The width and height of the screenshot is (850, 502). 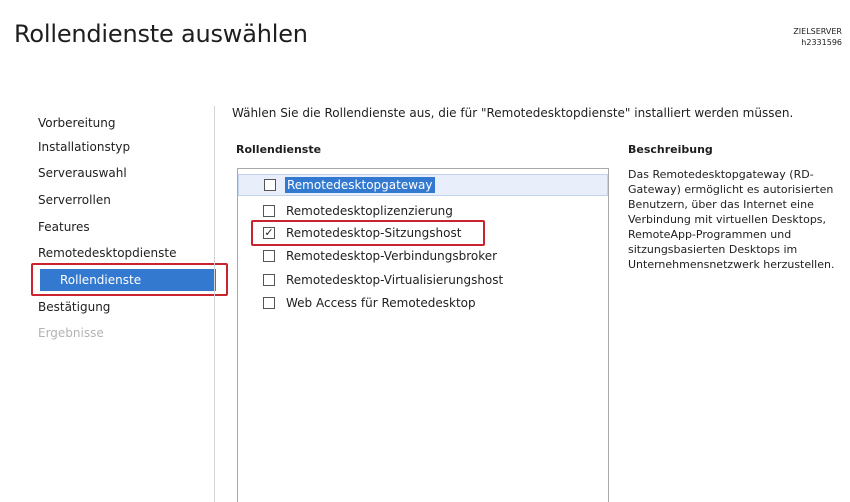 I want to click on nav-item-ergebnisse: Ergebnisse, so click(x=71, y=333).